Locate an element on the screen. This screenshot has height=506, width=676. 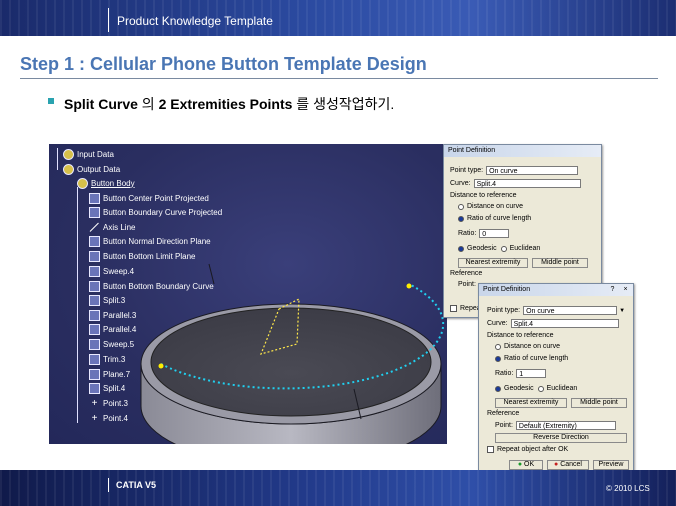
header-pattern is located at coordinates (338, 18).